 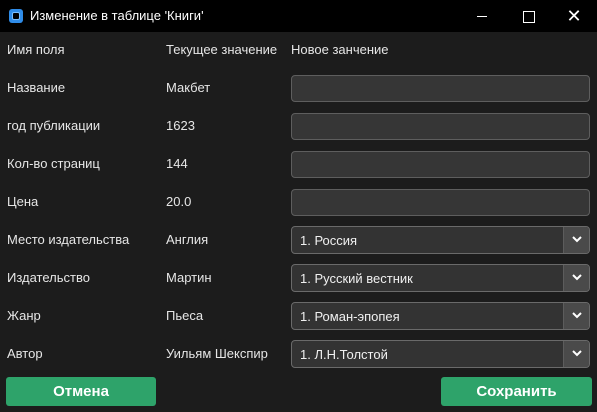 What do you see at coordinates (23, 201) in the screenshot?
I see `field-label: Цена` at bounding box center [23, 201].